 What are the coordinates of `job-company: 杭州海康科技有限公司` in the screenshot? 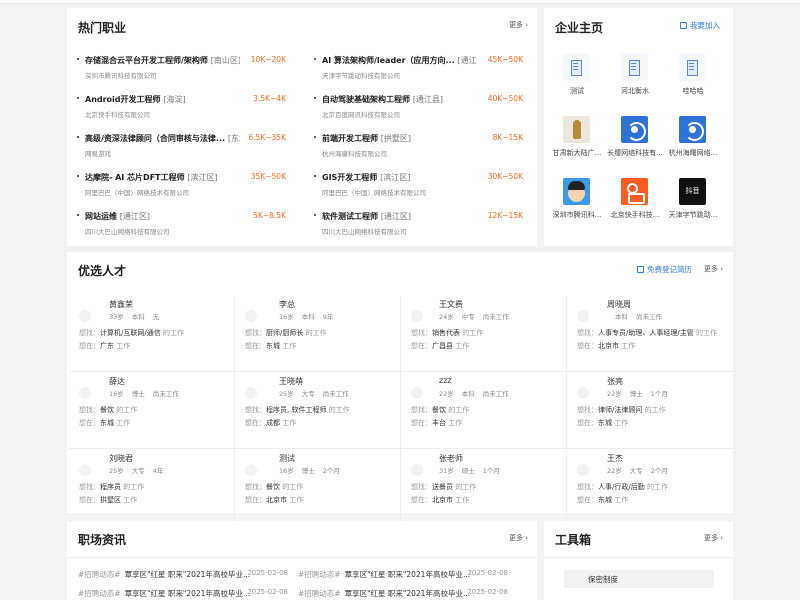 It's located at (354, 153).